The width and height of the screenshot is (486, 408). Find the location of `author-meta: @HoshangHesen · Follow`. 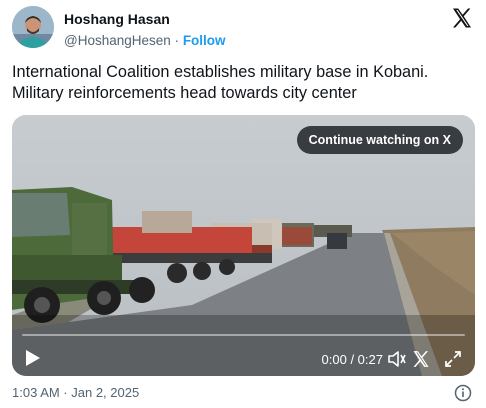

author-meta: @HoshangHesen · Follow is located at coordinates (145, 41).